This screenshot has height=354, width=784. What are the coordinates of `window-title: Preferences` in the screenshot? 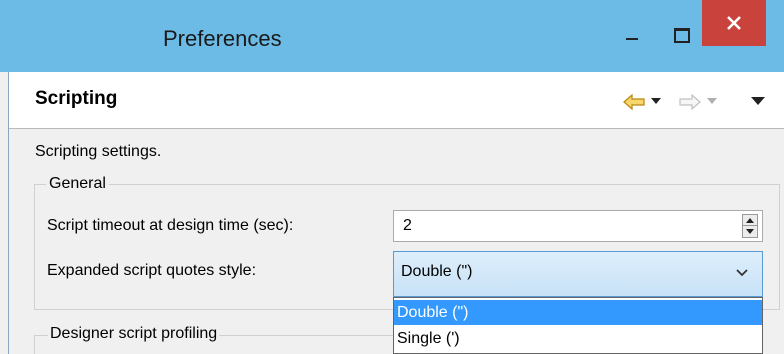 It's located at (222, 38).